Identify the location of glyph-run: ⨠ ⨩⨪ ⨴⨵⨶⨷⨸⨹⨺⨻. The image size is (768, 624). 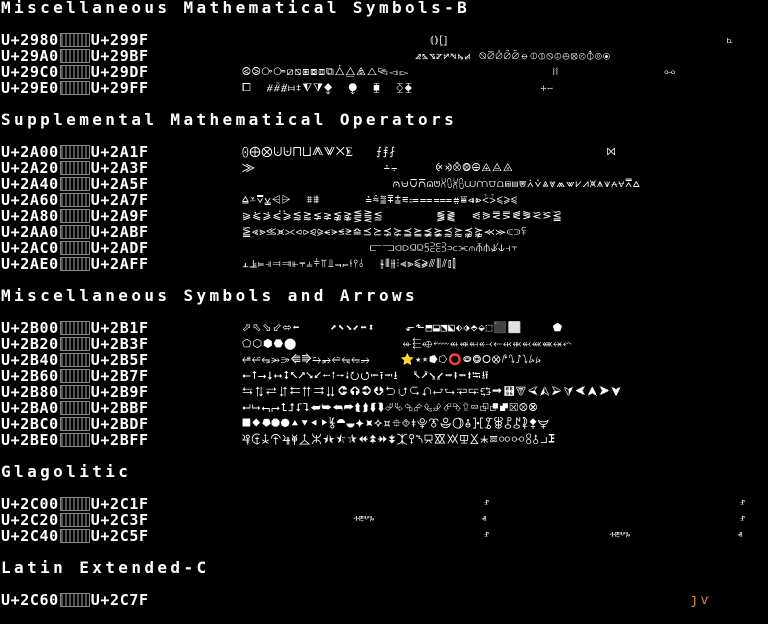
(378, 167).